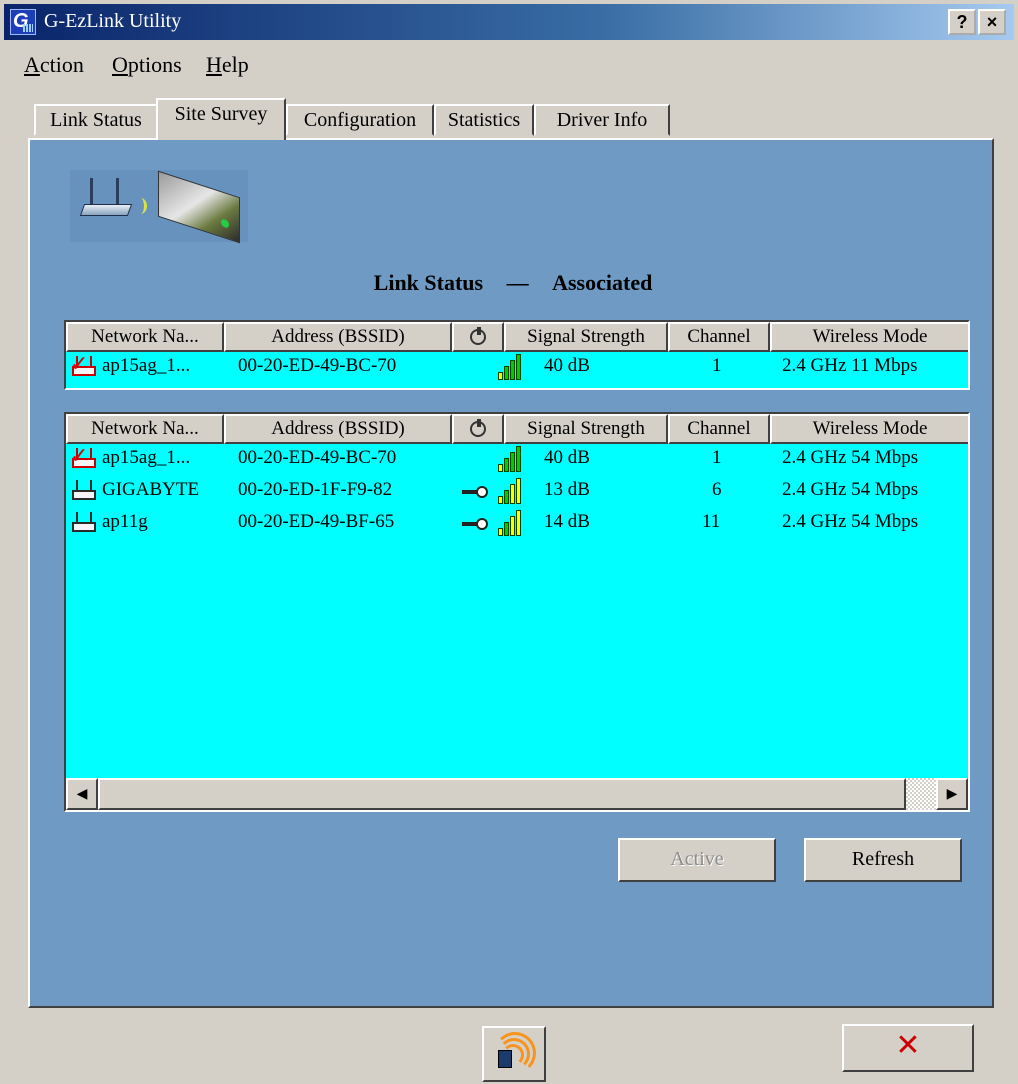 The width and height of the screenshot is (1018, 1084). Describe the element at coordinates (147, 65) in the screenshot. I see `menu-options: Options` at that location.